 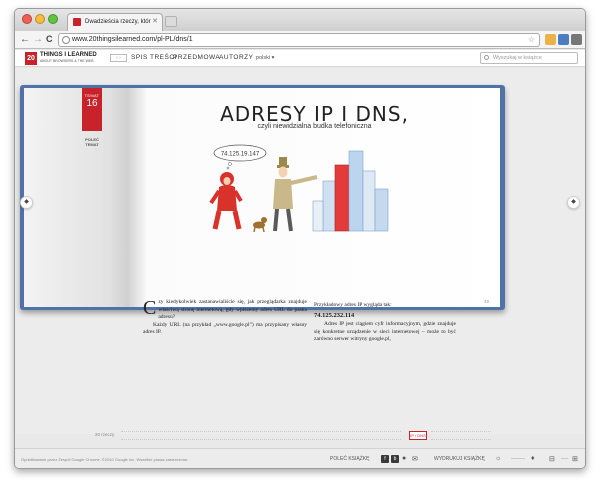 I want to click on extension-icon, so click(x=550, y=39).